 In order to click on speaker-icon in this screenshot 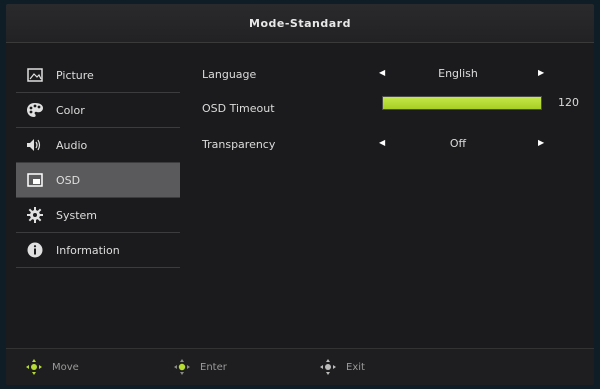, I will do `click(35, 145)`.